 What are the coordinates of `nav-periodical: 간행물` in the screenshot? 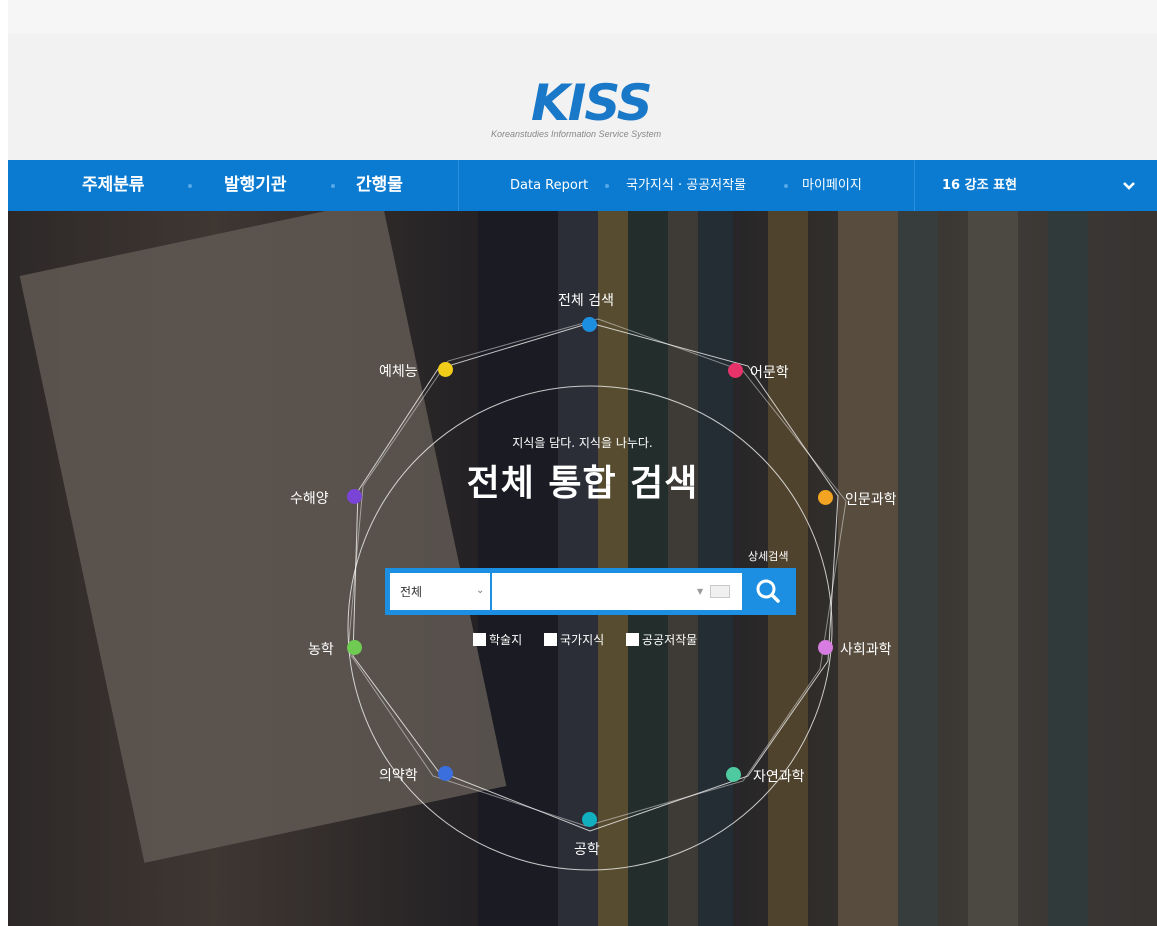 It's located at (379, 185).